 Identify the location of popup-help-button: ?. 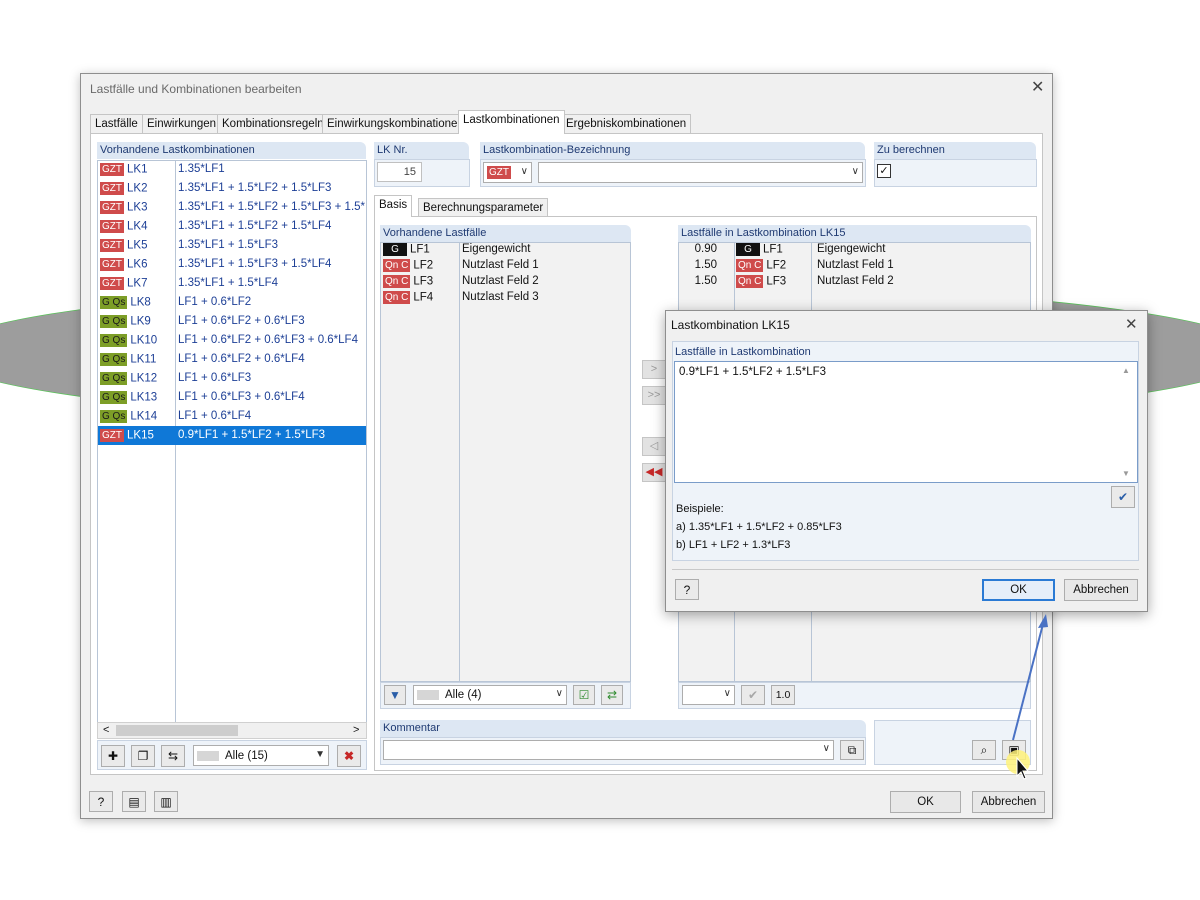
(687, 589).